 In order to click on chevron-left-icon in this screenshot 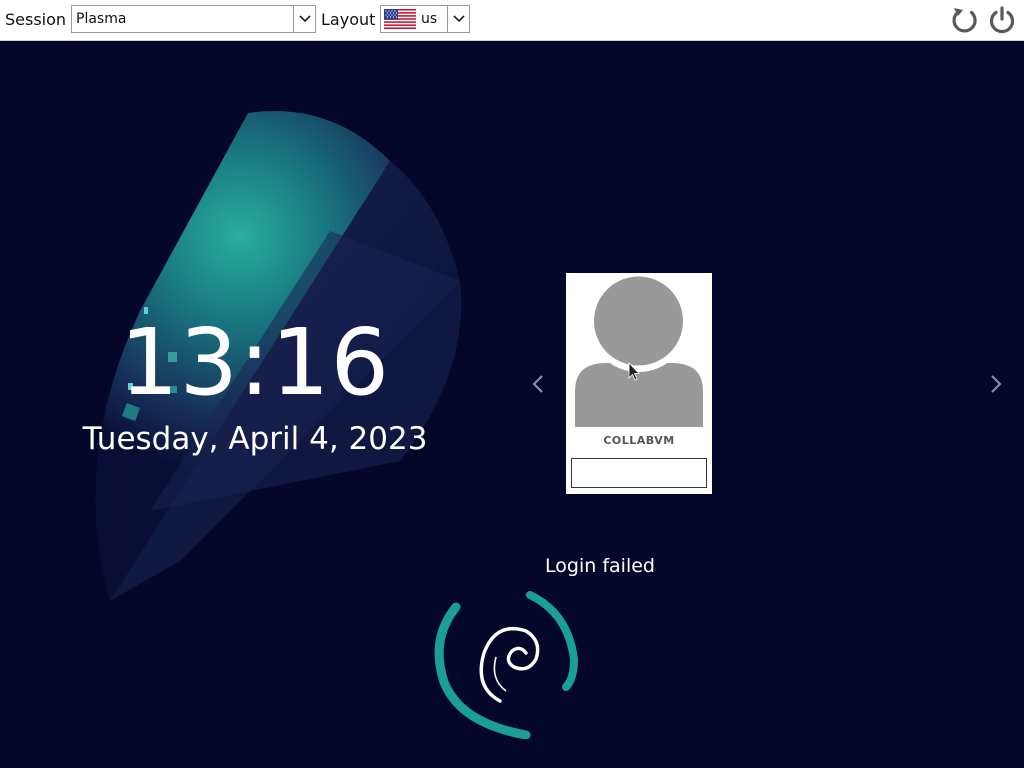, I will do `click(538, 384)`.